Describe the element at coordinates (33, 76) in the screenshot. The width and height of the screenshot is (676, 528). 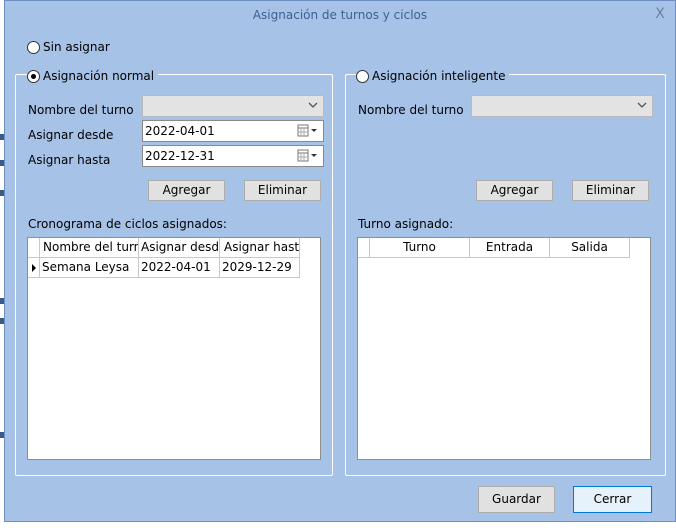
I see `radio-circle-checked-icon` at that location.